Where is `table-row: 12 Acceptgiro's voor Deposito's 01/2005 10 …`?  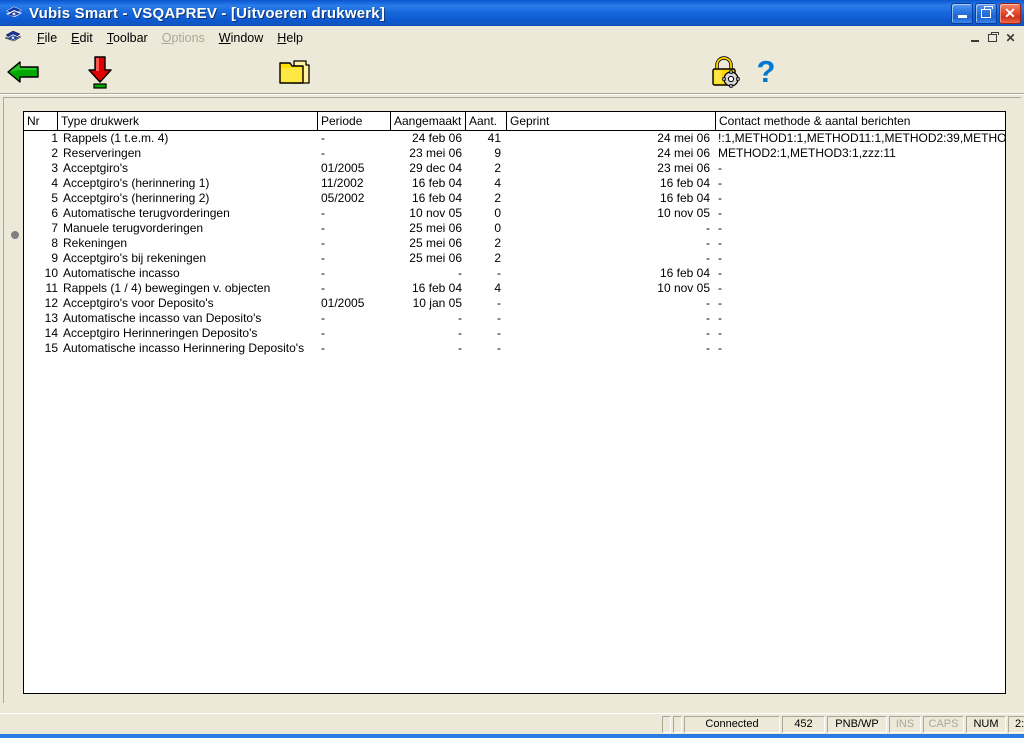 table-row: 12 Acceptgiro's voor Deposito's 01/2005 10 … is located at coordinates (514, 303).